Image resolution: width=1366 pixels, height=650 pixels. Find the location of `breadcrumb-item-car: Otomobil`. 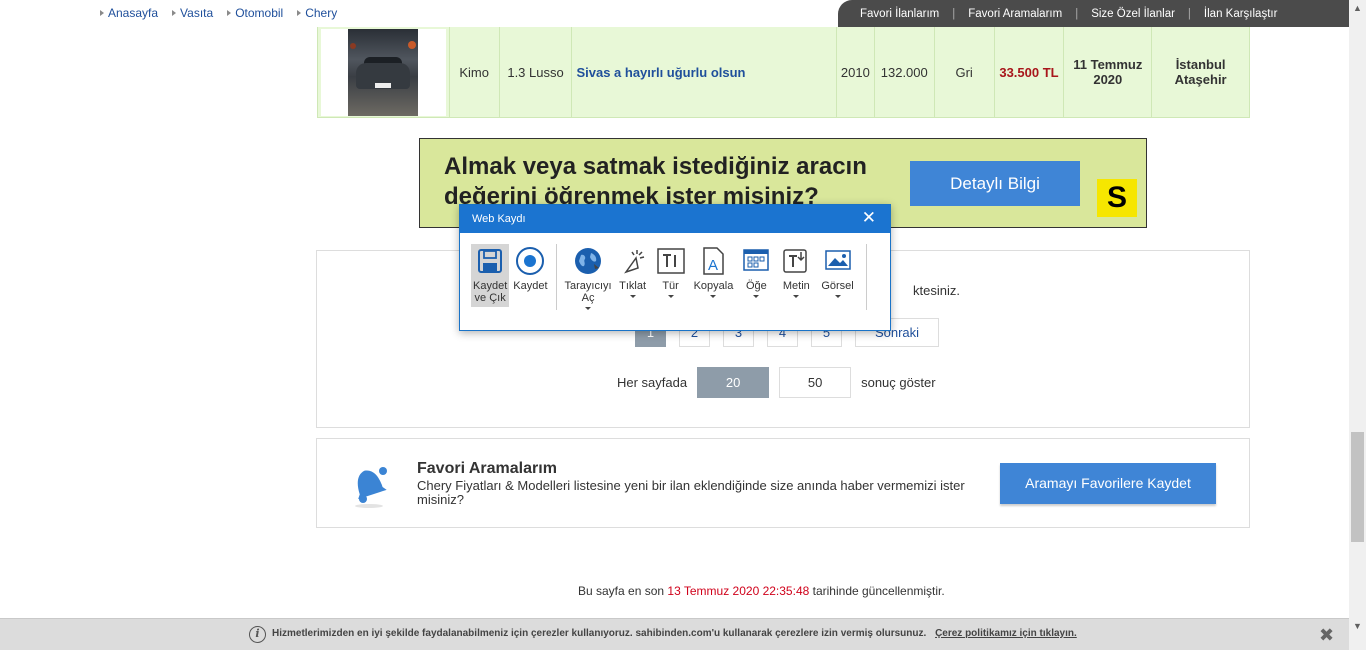

breadcrumb-item-car: Otomobil is located at coordinates (255, 13).